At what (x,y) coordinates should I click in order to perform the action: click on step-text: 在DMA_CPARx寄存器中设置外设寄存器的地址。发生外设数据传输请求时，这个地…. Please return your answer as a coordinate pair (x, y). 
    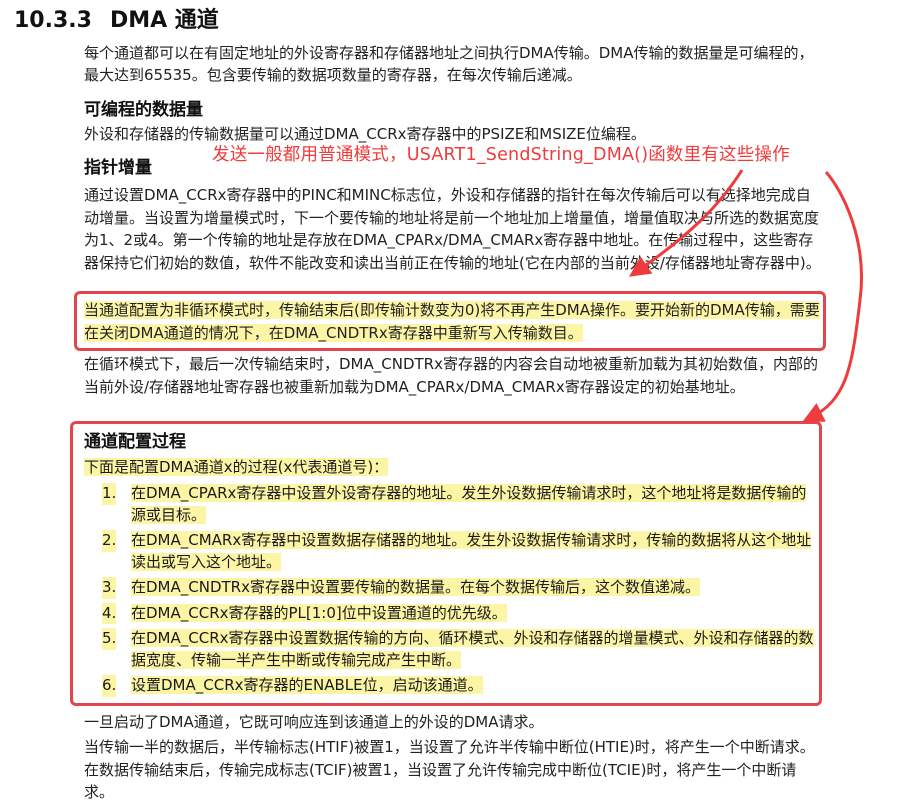
    Looking at the image, I should click on (469, 504).